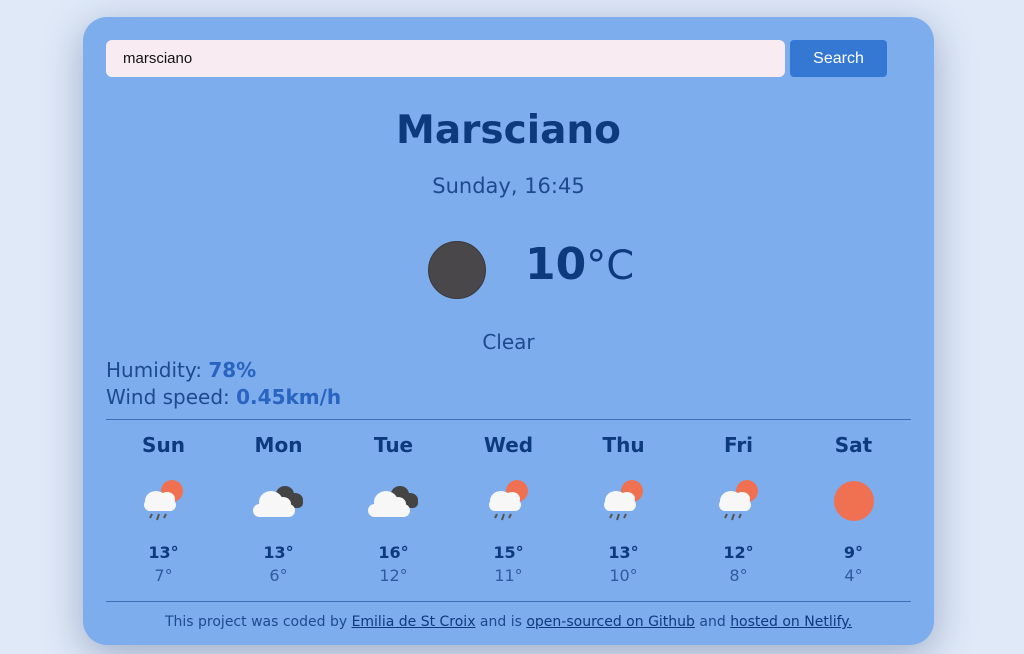  Describe the element at coordinates (171, 397) in the screenshot. I see `wind-label: Wind speed:` at that location.